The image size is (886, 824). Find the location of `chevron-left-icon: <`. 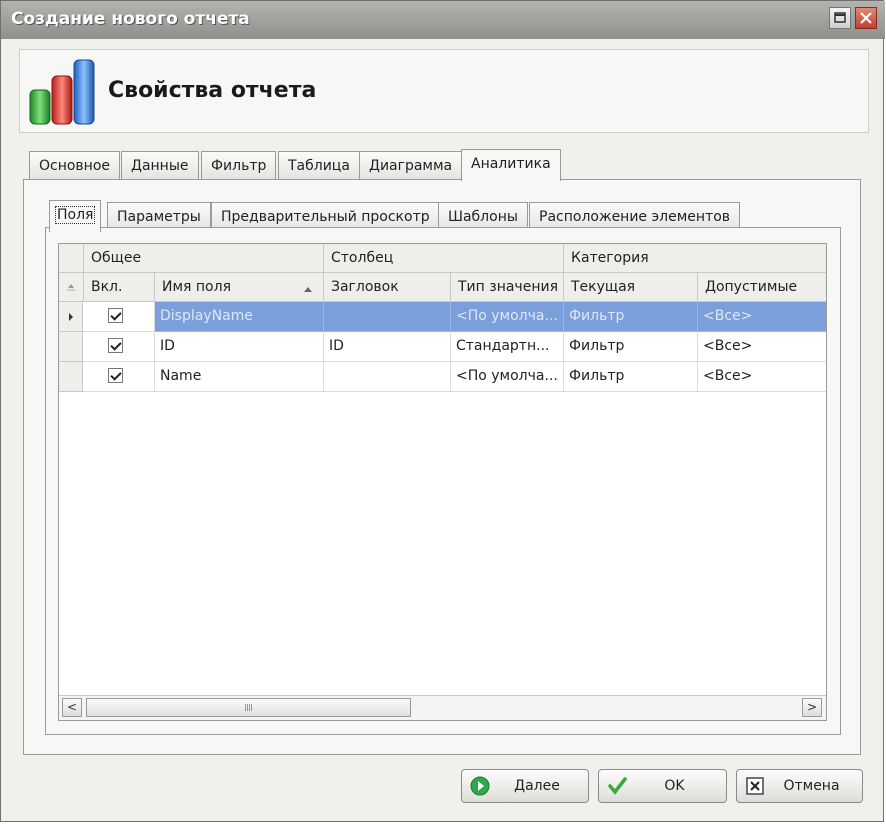

chevron-left-icon: < is located at coordinates (72, 707).